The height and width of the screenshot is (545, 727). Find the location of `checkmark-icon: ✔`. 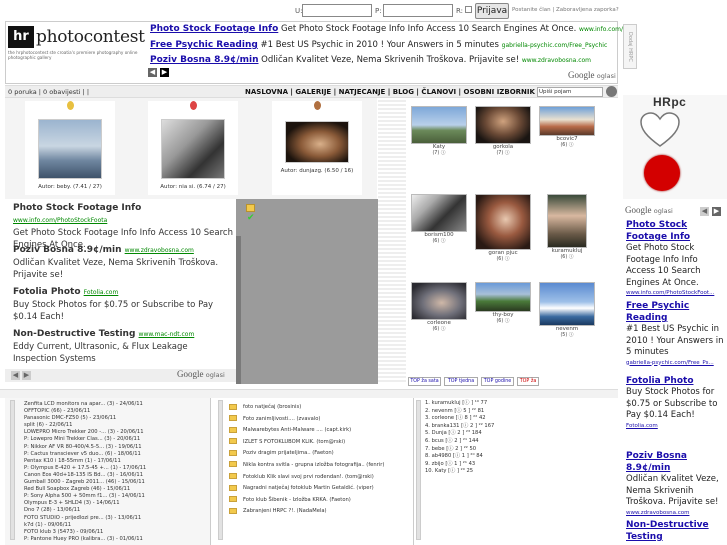

checkmark-icon: ✔ is located at coordinates (251, 218).